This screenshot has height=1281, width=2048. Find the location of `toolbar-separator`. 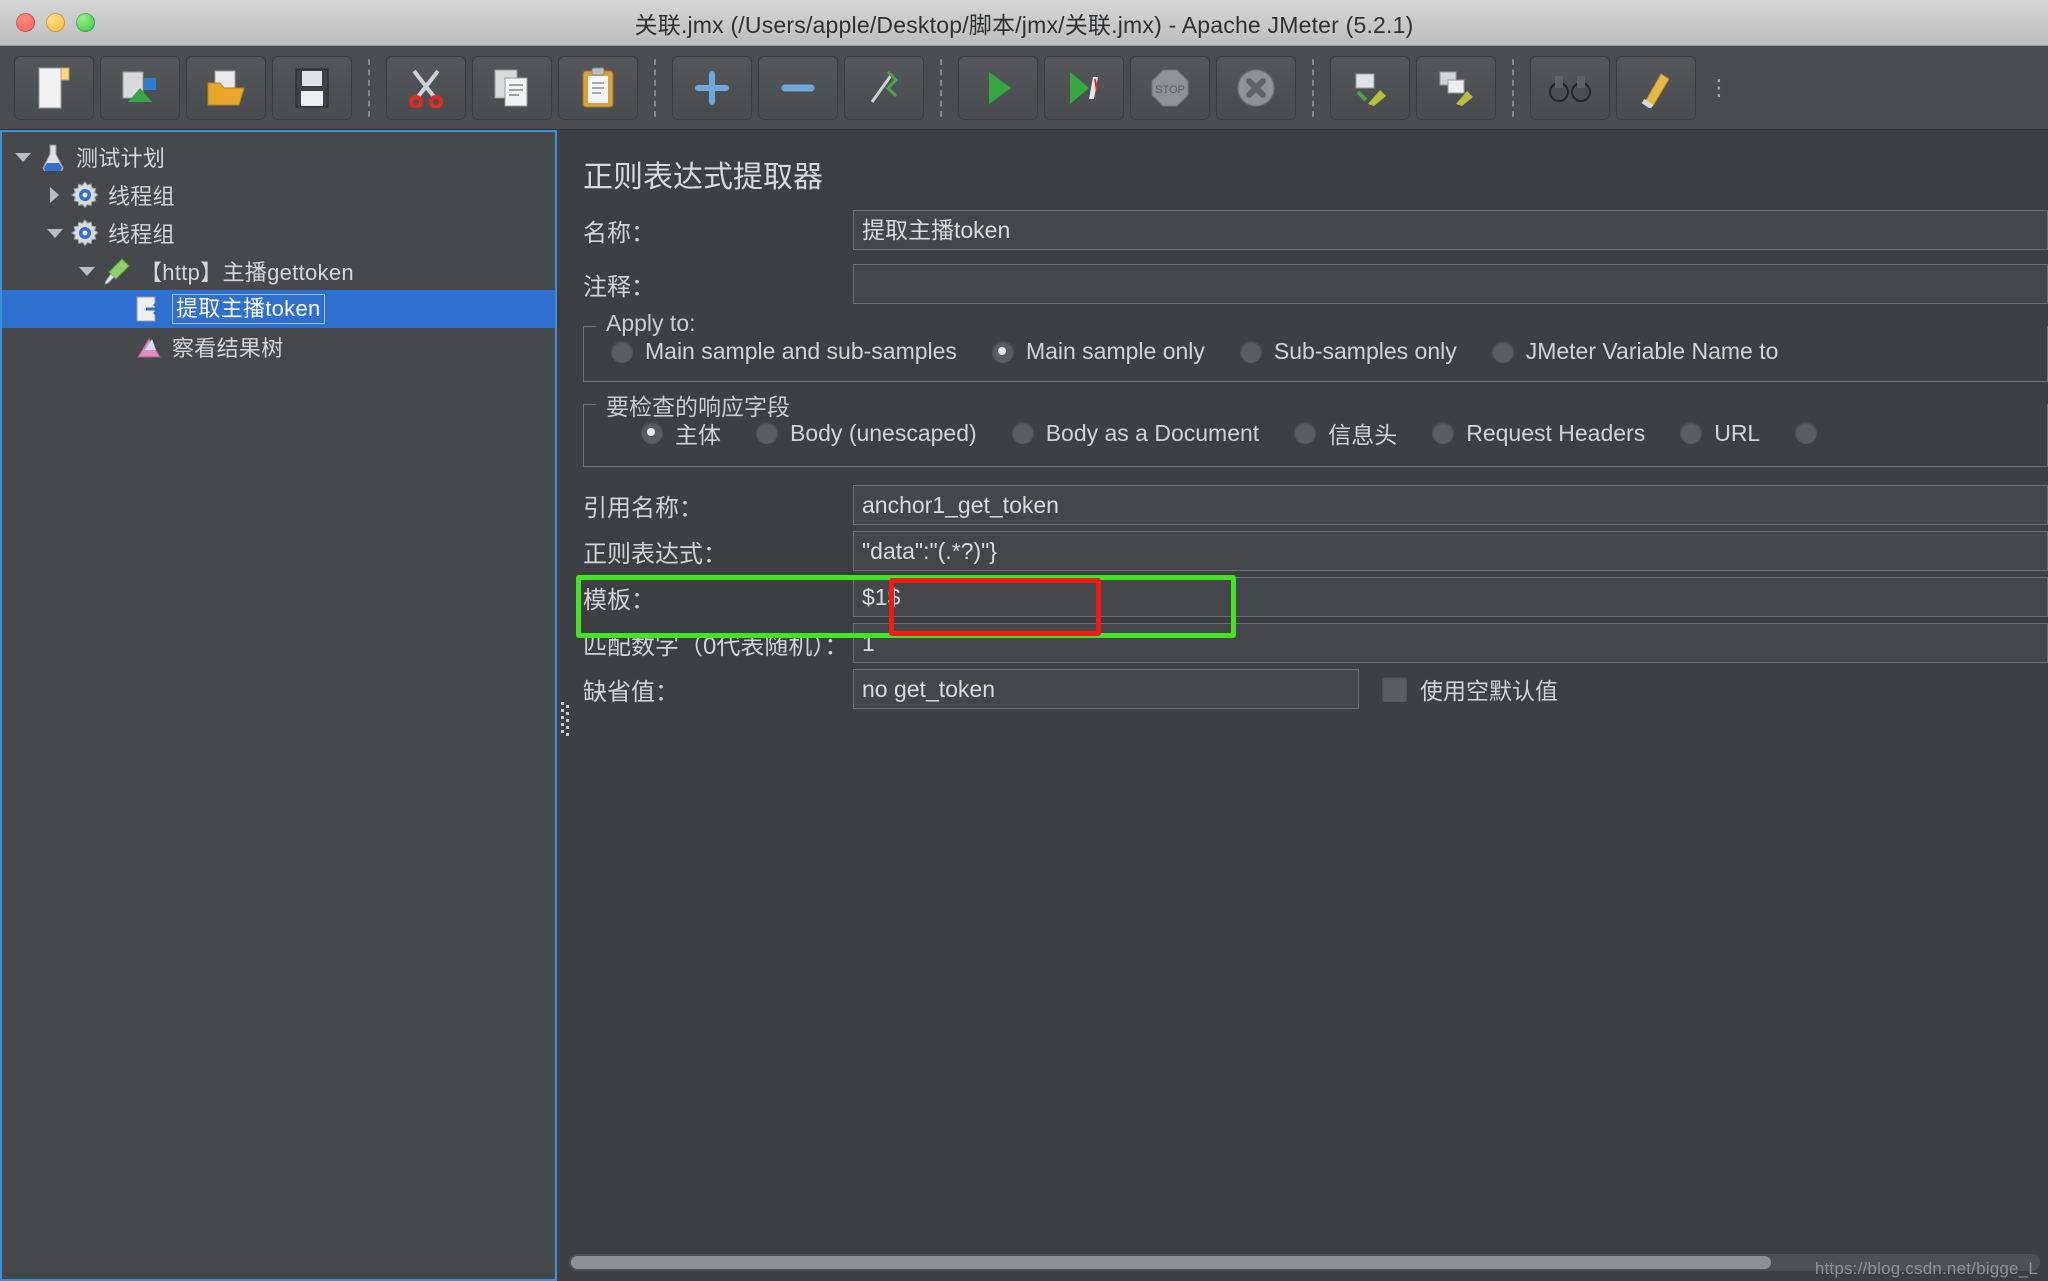

toolbar-separator is located at coordinates (1513, 87).